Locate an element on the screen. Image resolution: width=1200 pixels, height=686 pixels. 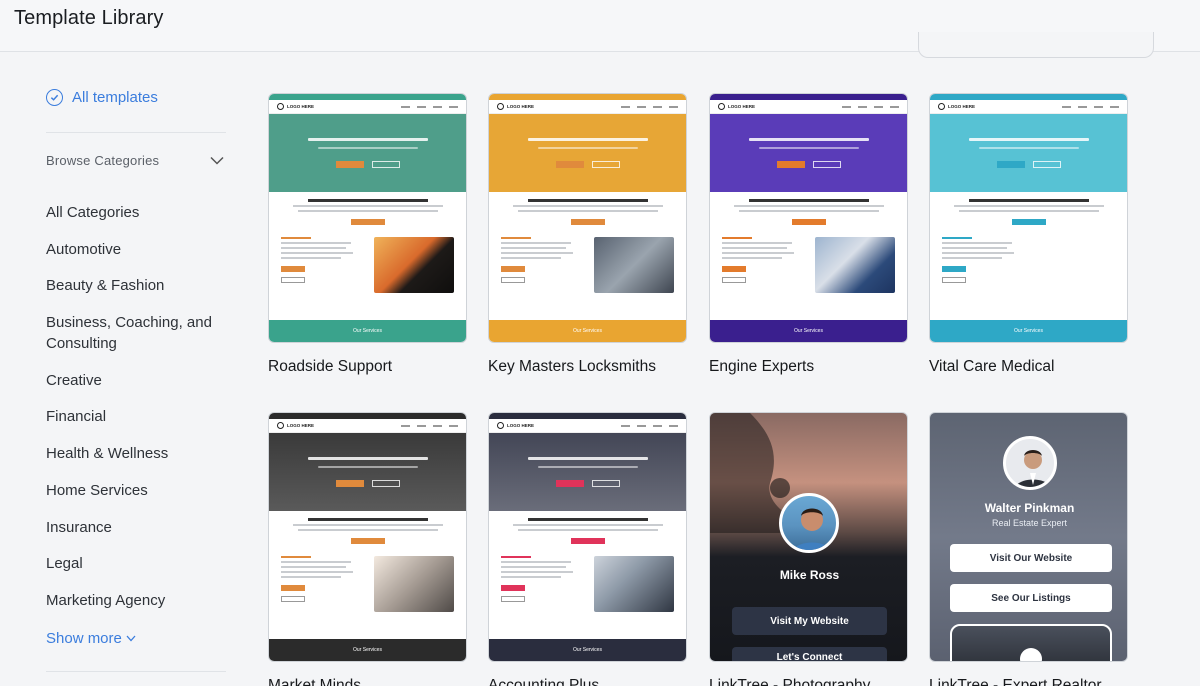
show-more-link: Show more is located at coordinates (91, 638).